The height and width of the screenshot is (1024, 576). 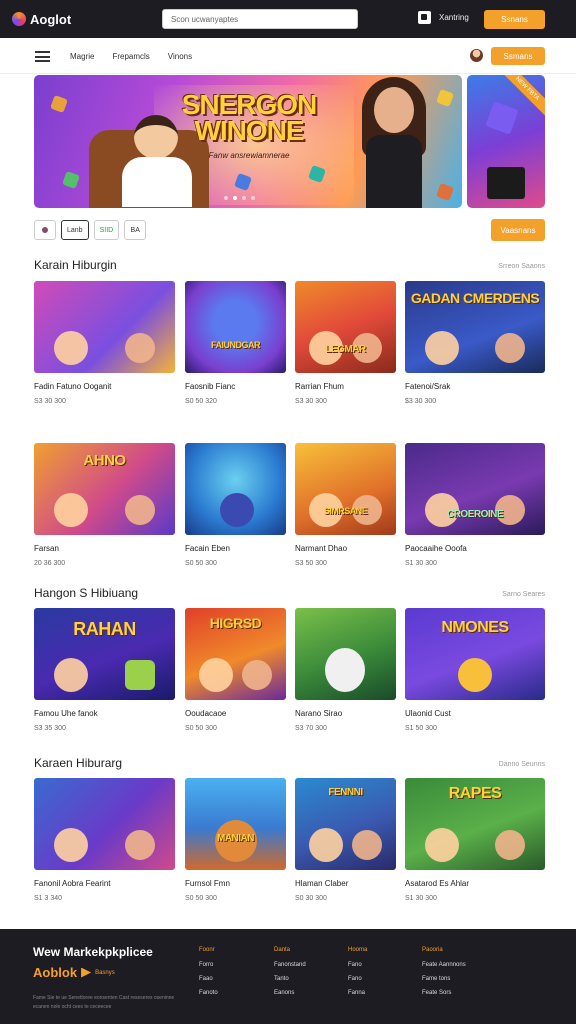 What do you see at coordinates (290, 993) in the screenshot?
I see `footer-link: Eanons` at bounding box center [290, 993].